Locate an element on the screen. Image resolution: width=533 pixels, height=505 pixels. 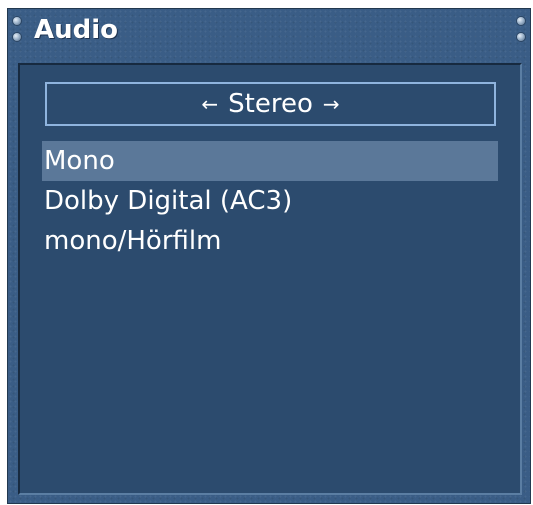
list-item-mono-hoerfilm: mono/Hörfilm is located at coordinates (270, 241).